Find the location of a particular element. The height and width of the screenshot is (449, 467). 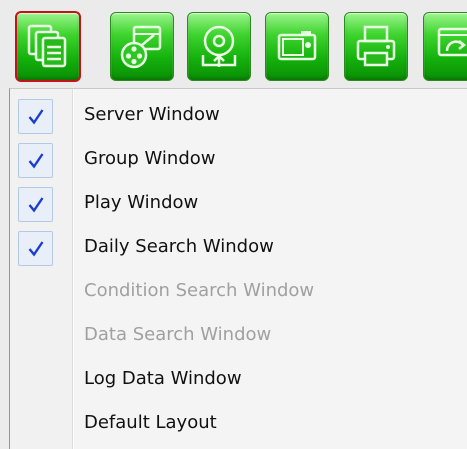

menu-item-label: Server Window is located at coordinates (152, 114).